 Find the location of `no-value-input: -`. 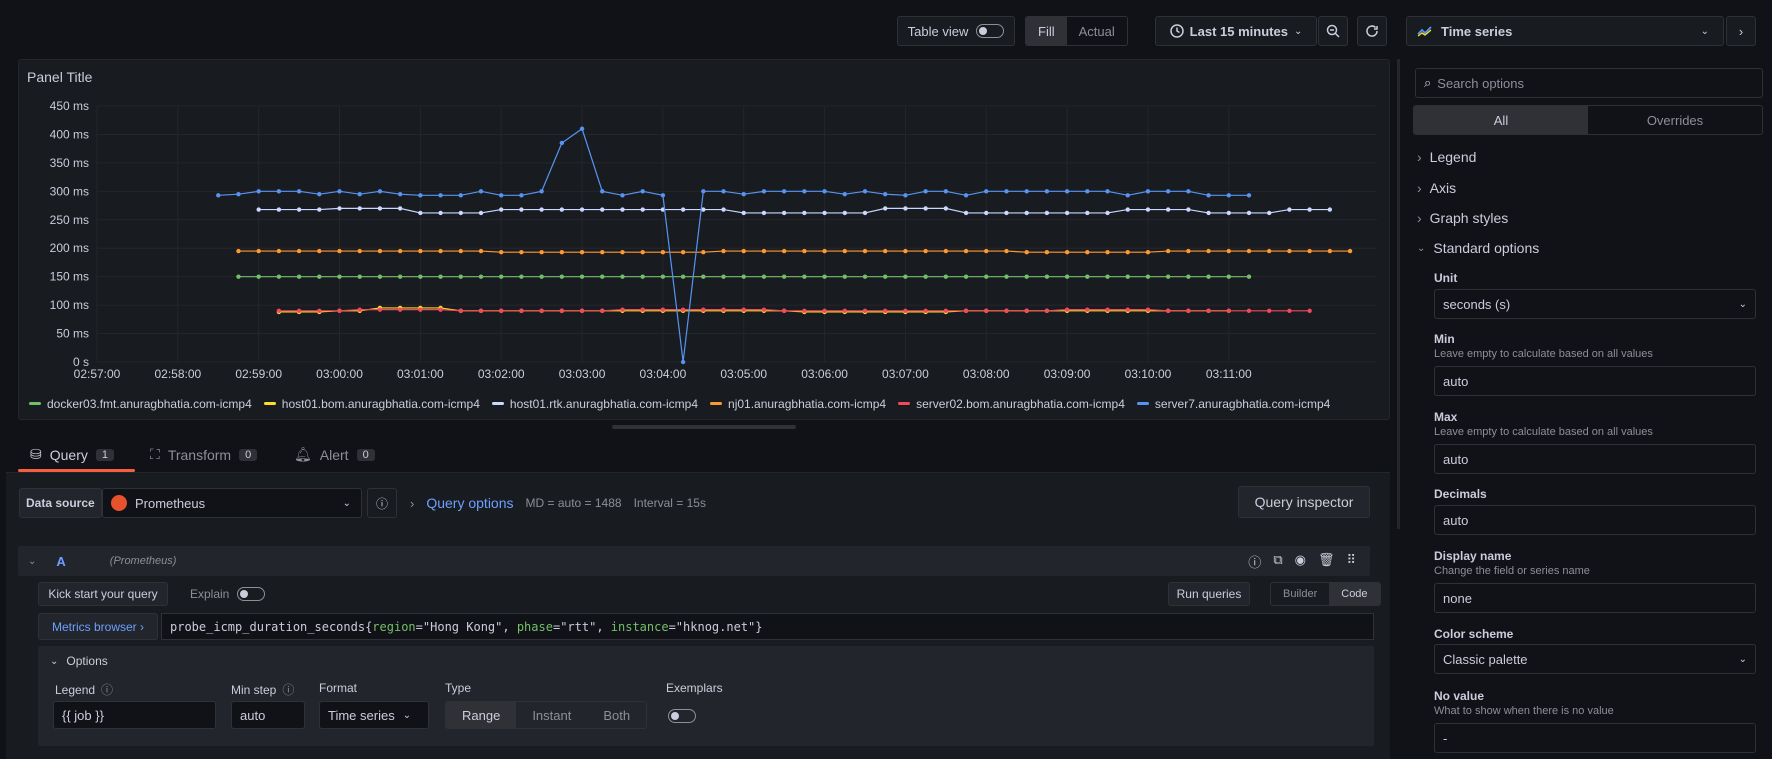

no-value-input: - is located at coordinates (1595, 738).